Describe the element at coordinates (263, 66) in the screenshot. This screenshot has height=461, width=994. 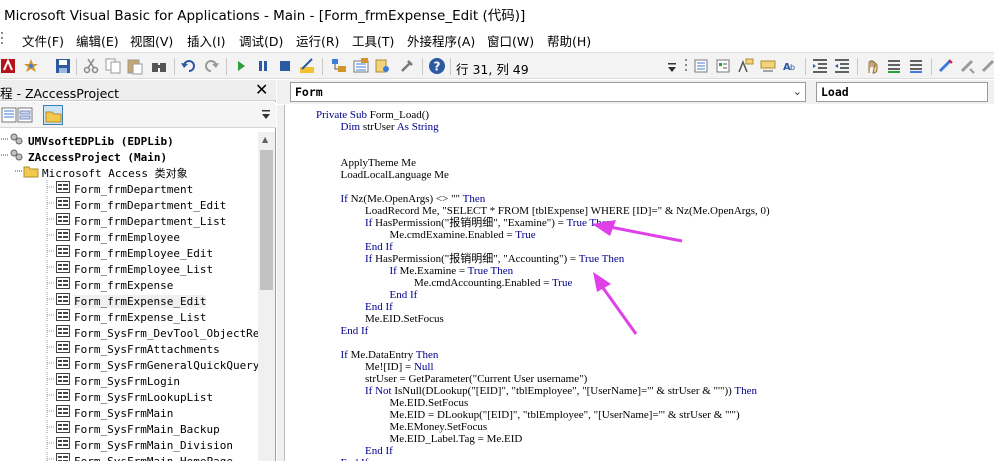
I see `break-icon` at that location.